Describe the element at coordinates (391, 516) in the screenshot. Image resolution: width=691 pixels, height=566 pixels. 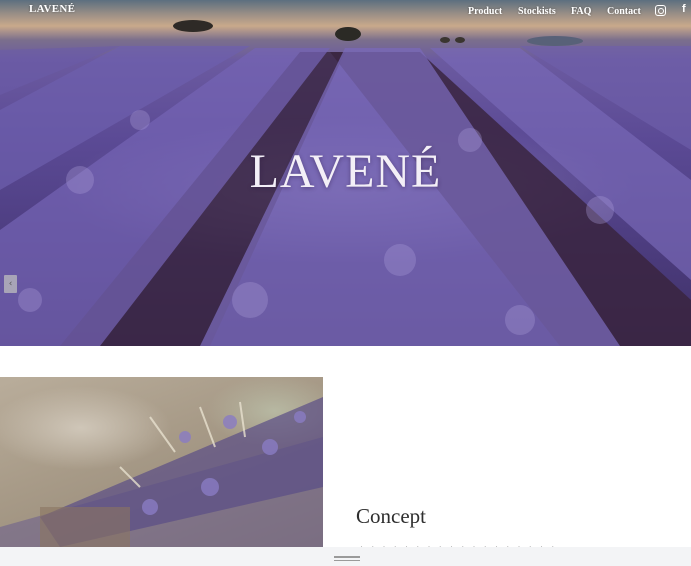
I see `concept-heading: Concept` at that location.